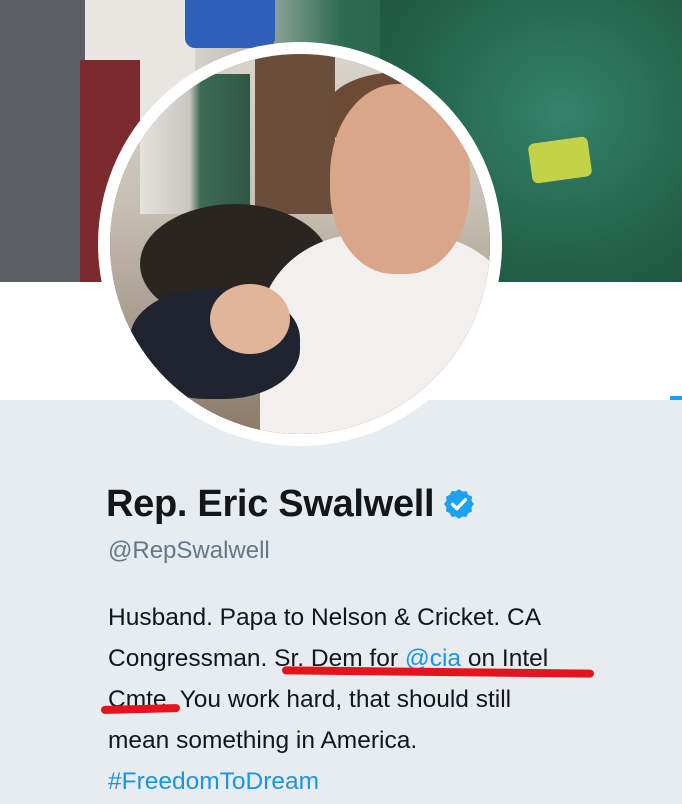  What do you see at coordinates (560, 160) in the screenshot?
I see `banner-patch` at bounding box center [560, 160].